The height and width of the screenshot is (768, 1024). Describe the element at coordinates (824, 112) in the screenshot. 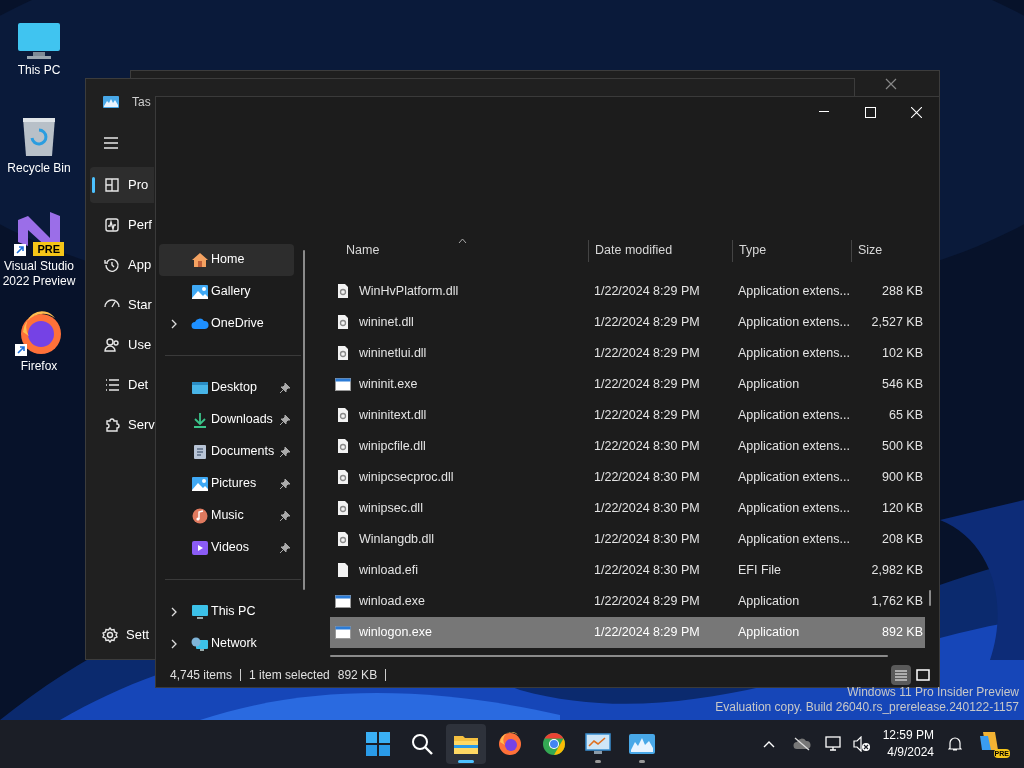

I see `minimize-icon` at that location.